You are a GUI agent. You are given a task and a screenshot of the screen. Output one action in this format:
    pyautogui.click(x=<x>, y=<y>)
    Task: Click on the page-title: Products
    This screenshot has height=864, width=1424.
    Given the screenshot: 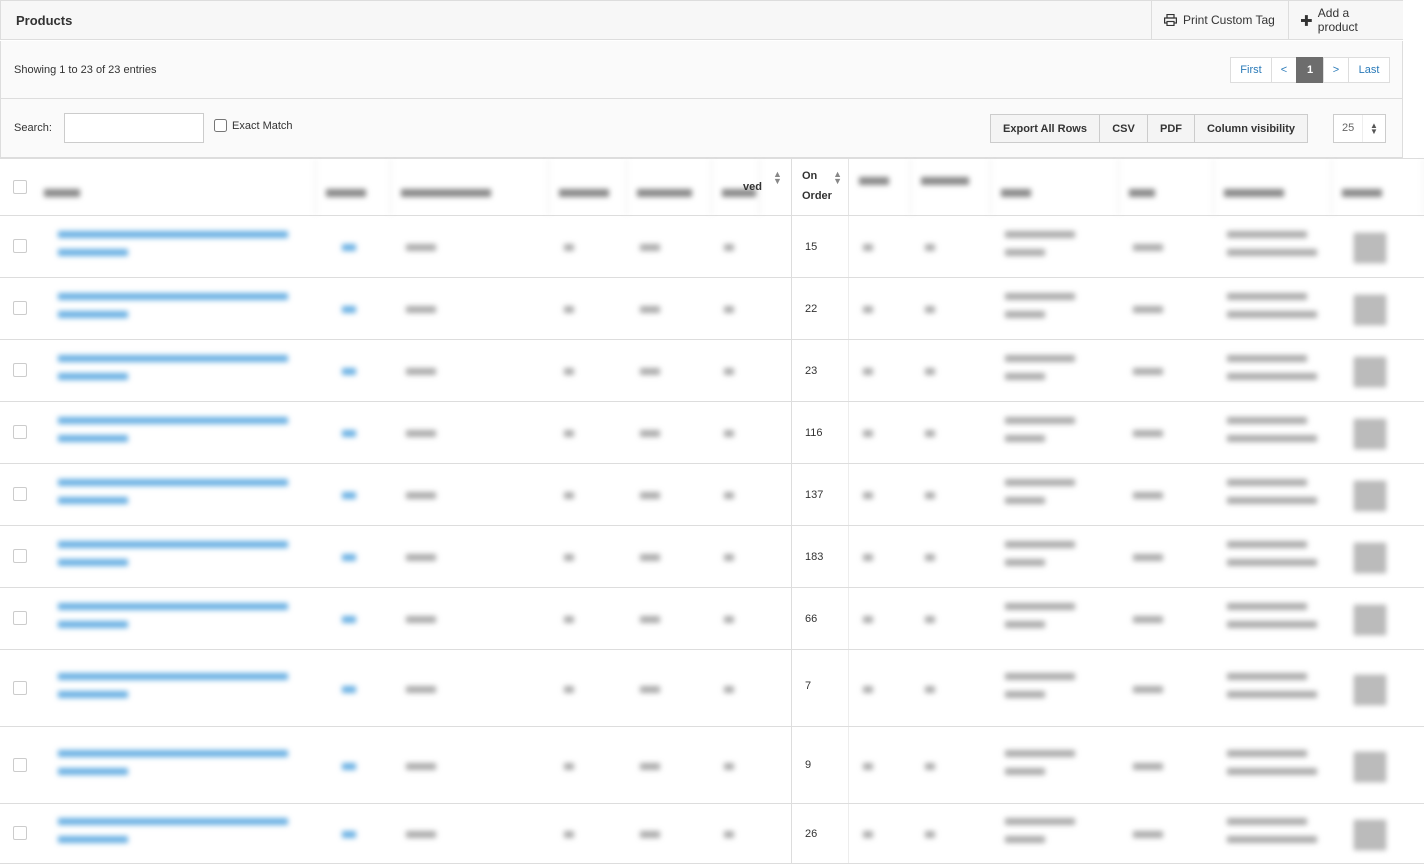 What is the action you would take?
    pyautogui.click(x=44, y=20)
    